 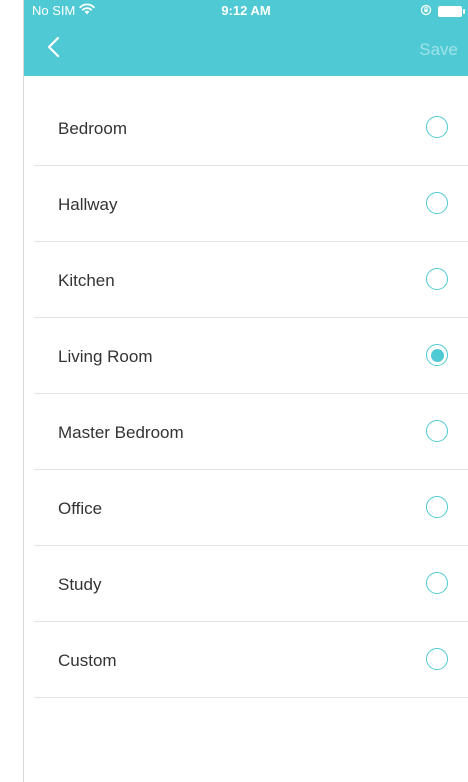 I want to click on room-label: Study, so click(x=80, y=584).